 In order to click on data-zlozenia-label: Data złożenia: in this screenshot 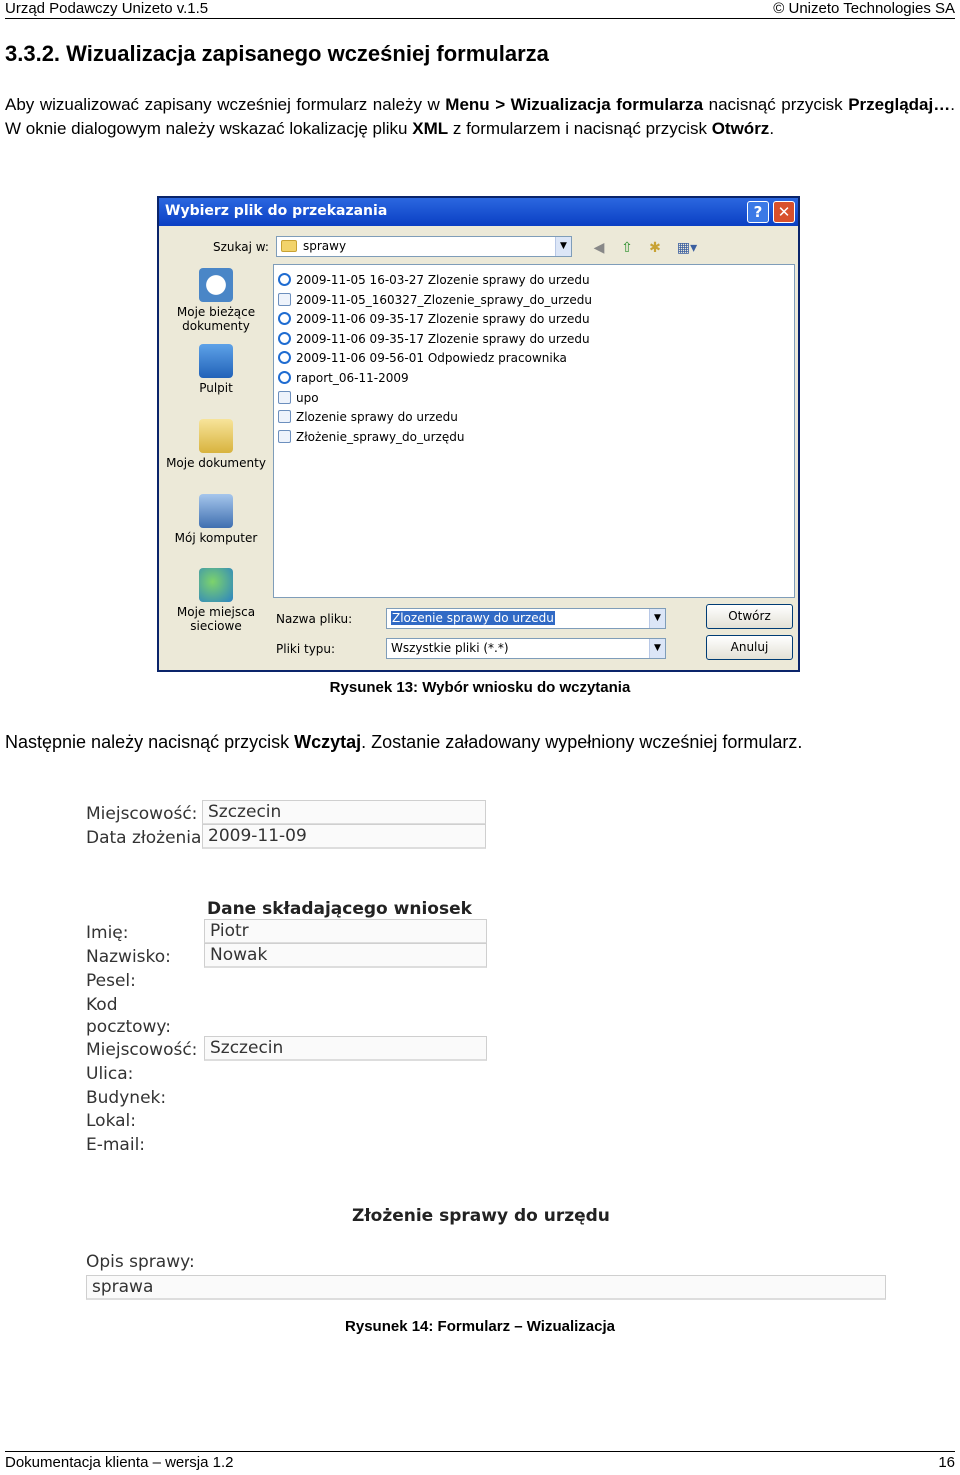, I will do `click(147, 838)`.